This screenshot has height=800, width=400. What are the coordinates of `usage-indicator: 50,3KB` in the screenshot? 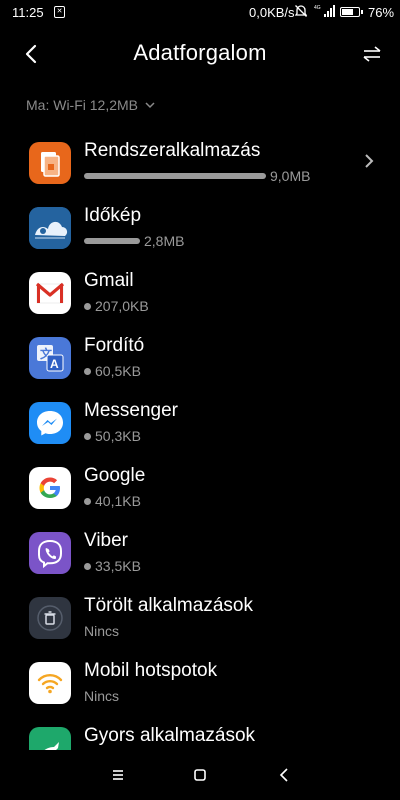 It's located at (112, 436).